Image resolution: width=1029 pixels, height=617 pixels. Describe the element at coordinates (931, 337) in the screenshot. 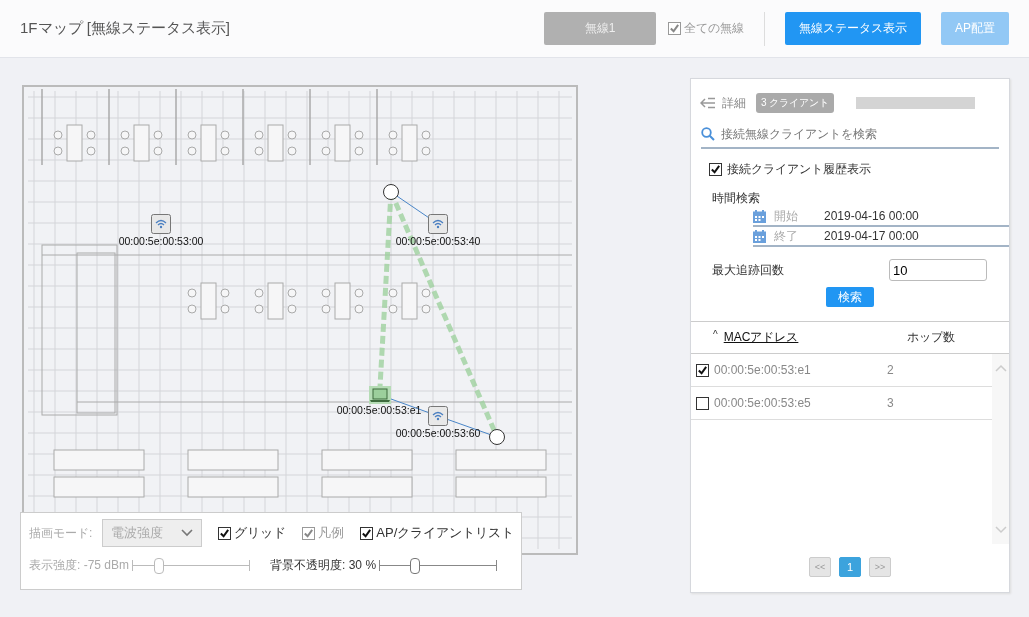

I see `column-header: ホップ数` at that location.